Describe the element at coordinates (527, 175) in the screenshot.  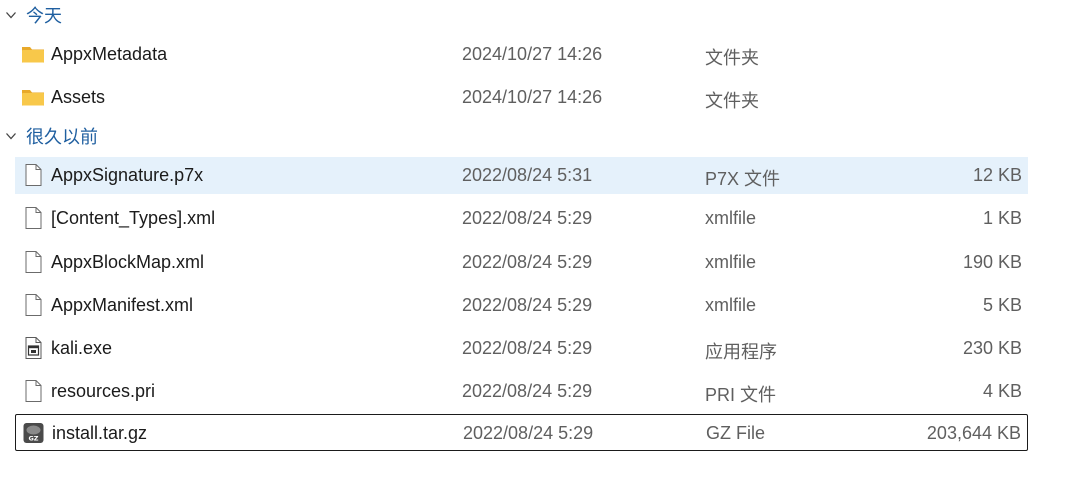
I see `item-date: 2022/08/24 5:31` at that location.